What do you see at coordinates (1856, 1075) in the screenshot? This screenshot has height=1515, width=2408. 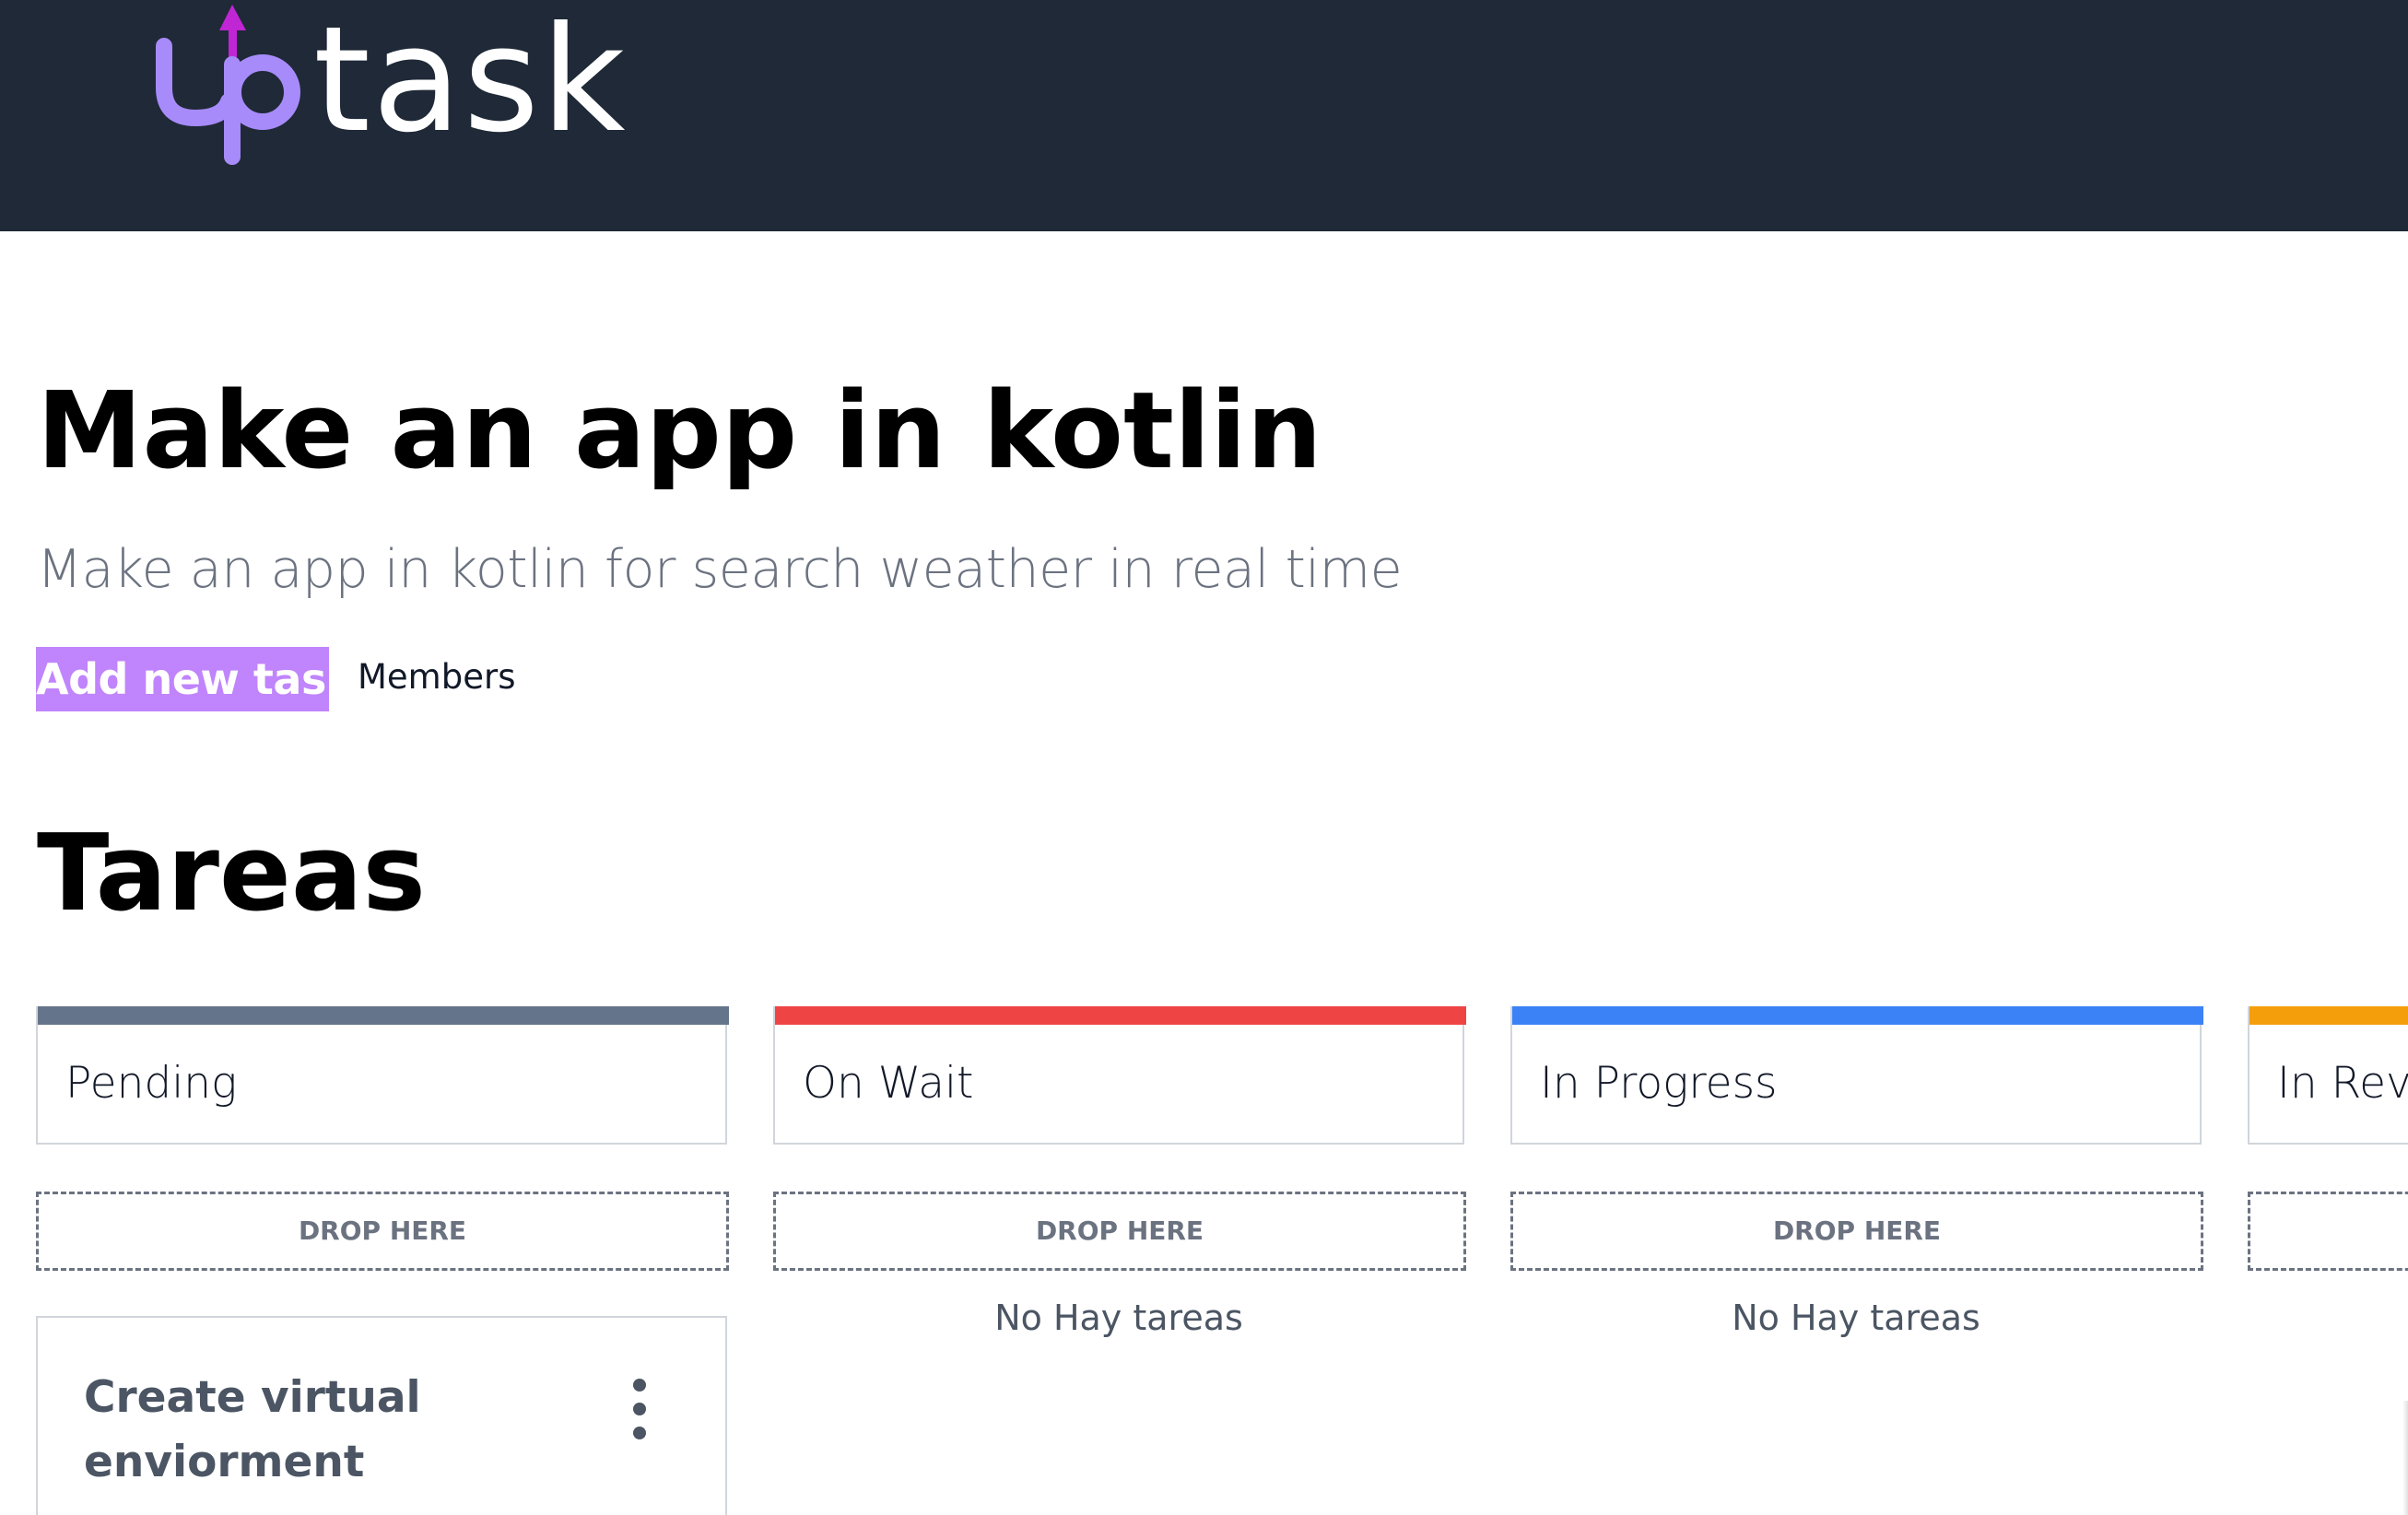 I see `column-header: In Progress` at bounding box center [1856, 1075].